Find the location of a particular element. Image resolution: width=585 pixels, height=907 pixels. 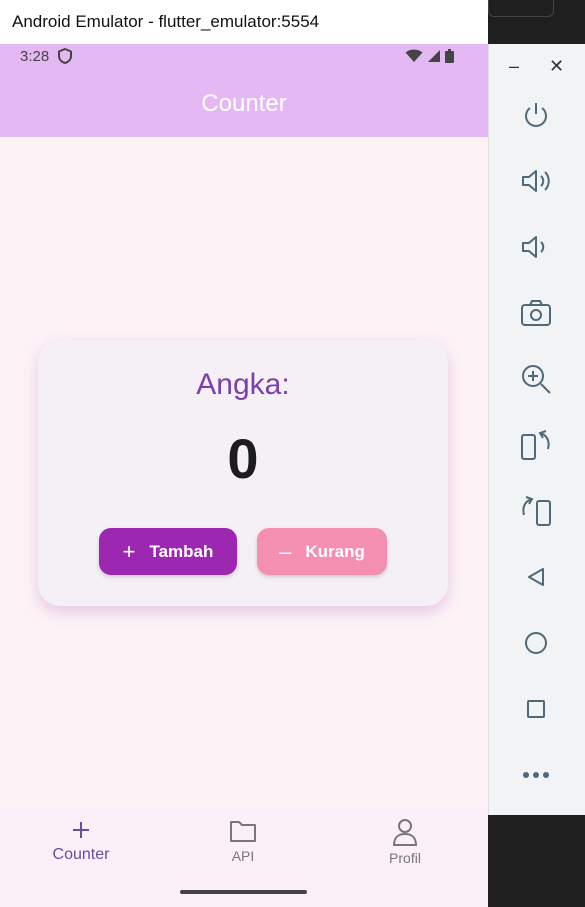

nav-item-profil: Profil is located at coordinates (405, 842).